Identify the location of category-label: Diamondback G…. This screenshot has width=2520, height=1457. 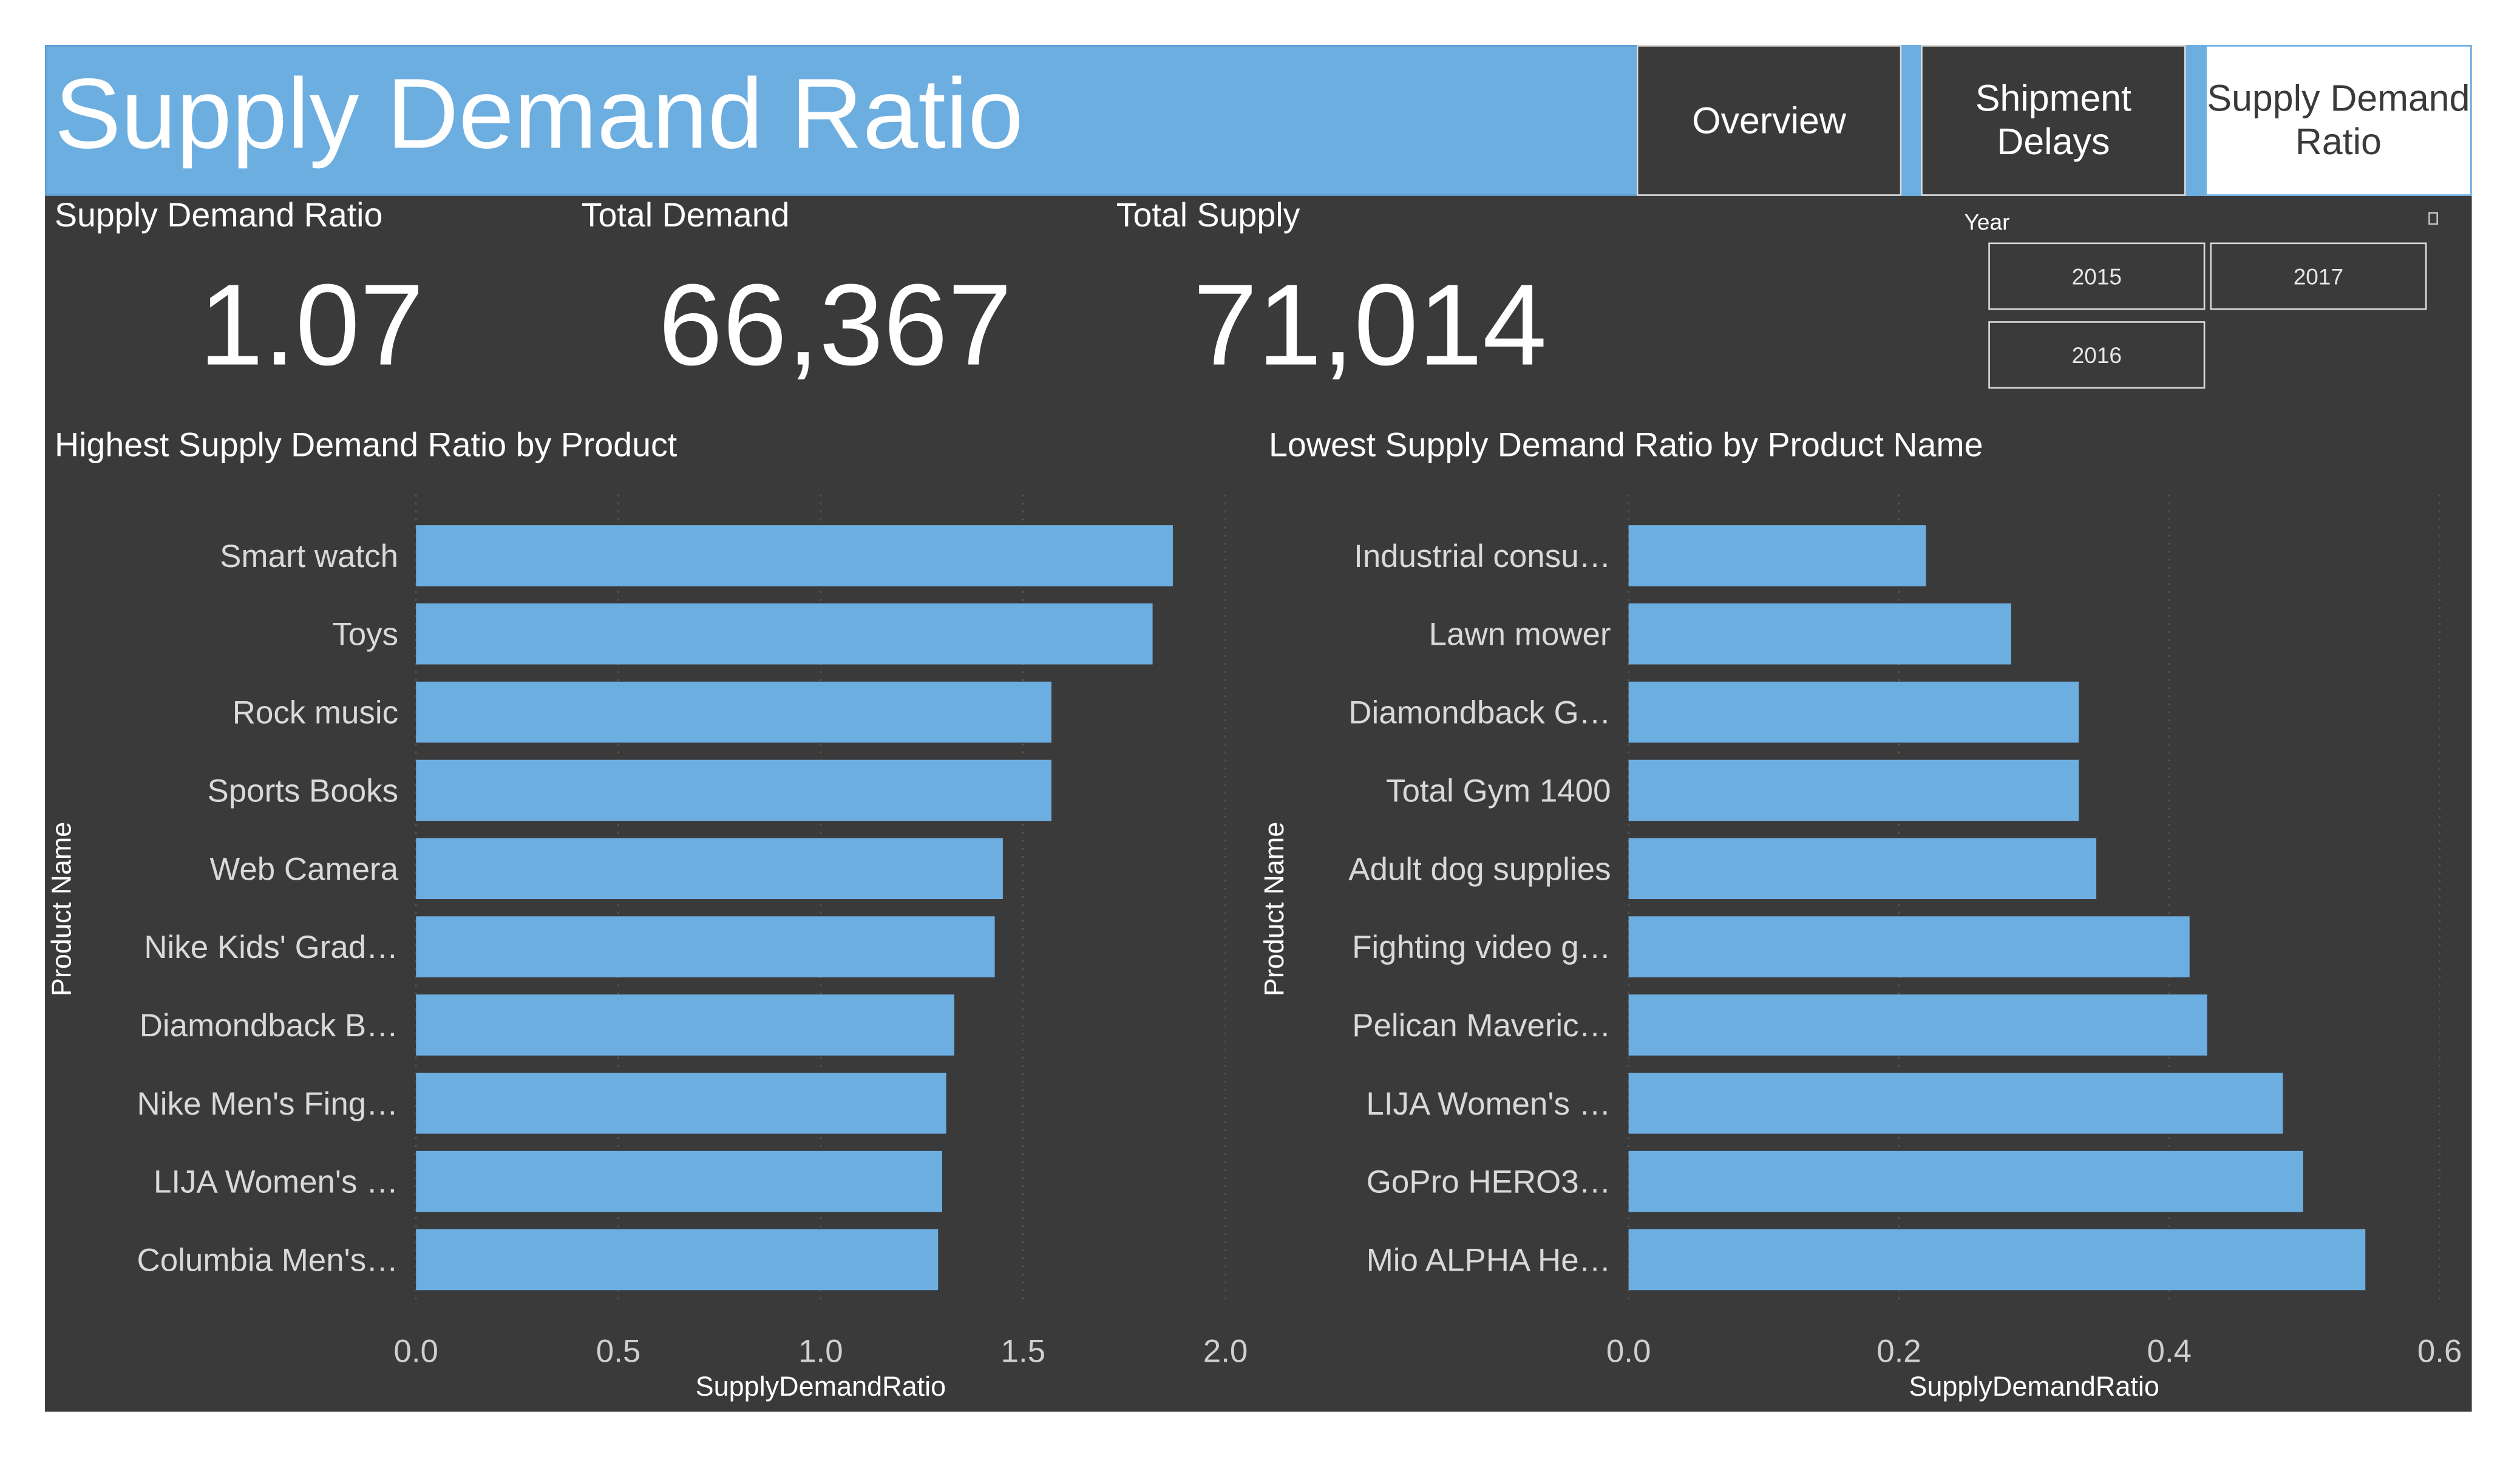
(1479, 713).